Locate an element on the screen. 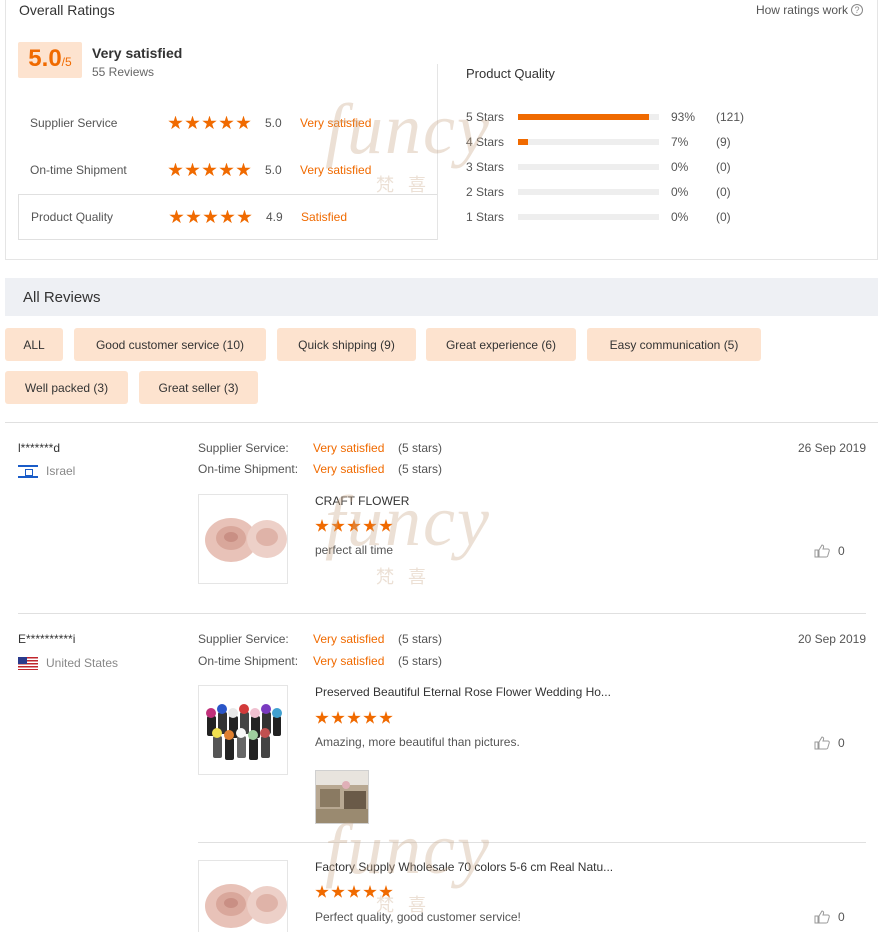 This screenshot has width=879, height=932. how-ratings-work-link: How ratings work ? is located at coordinates (809, 10).